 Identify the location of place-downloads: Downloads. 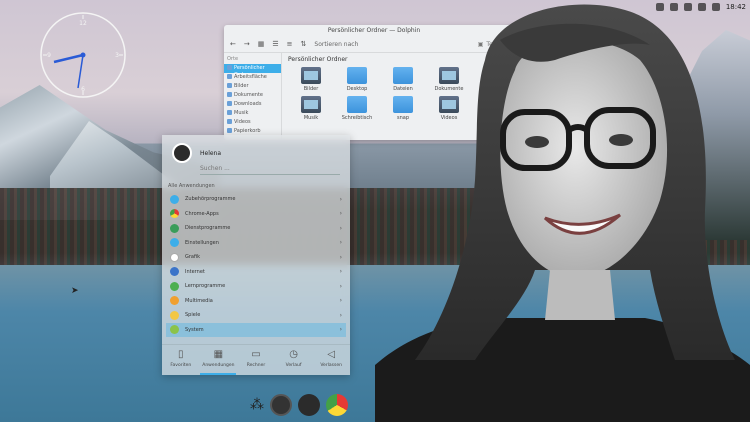
(252, 104).